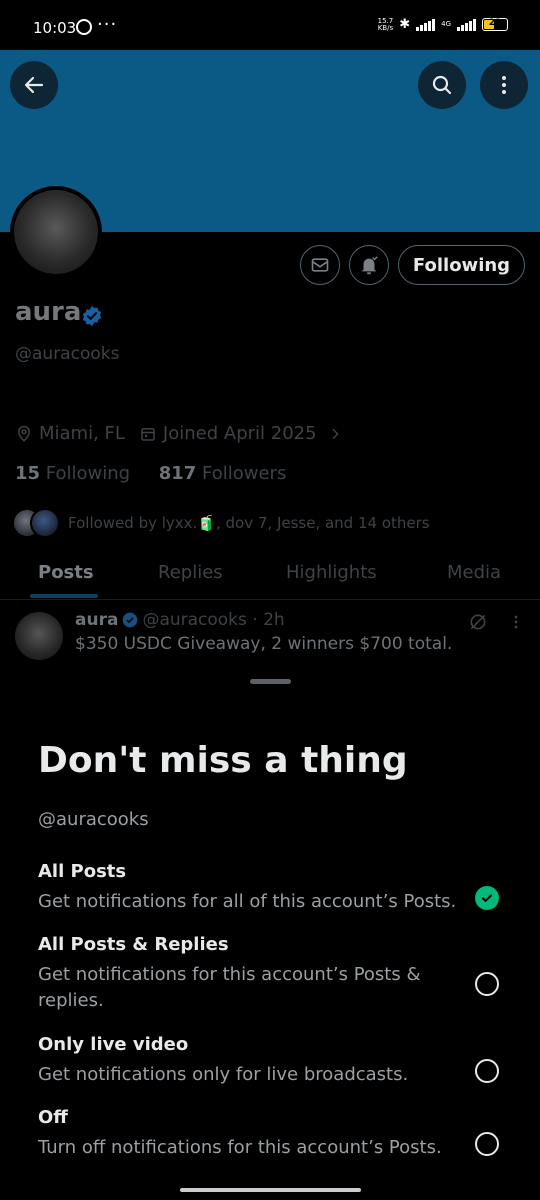 This screenshot has width=540, height=1200. Describe the element at coordinates (190, 572) in the screenshot. I see `tab-replies: Replies` at that location.